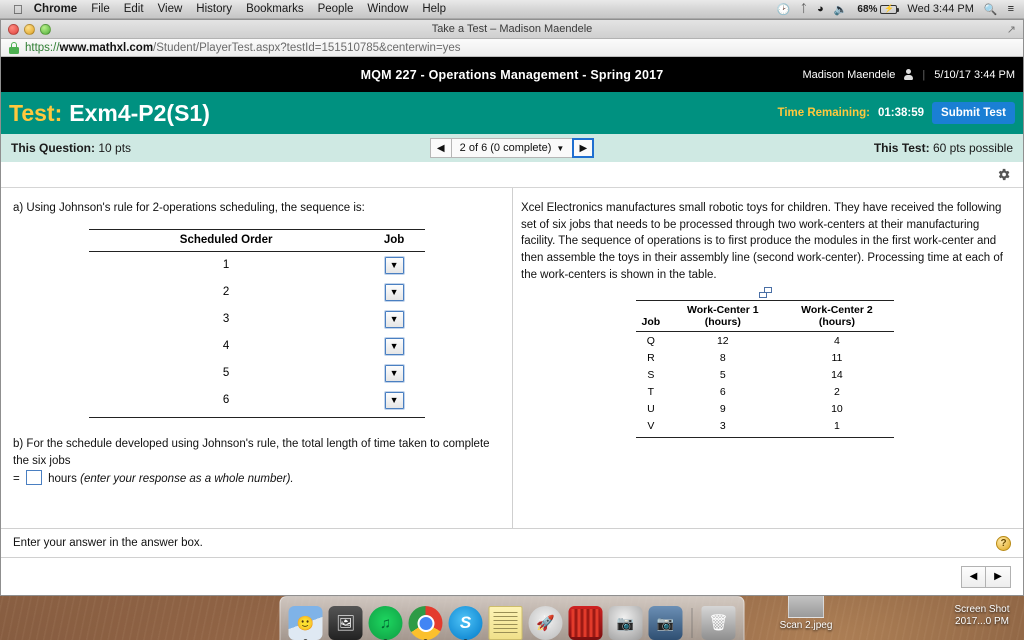 Image resolution: width=1024 pixels, height=640 pixels. I want to click on help-icon: ?, so click(1003, 543).